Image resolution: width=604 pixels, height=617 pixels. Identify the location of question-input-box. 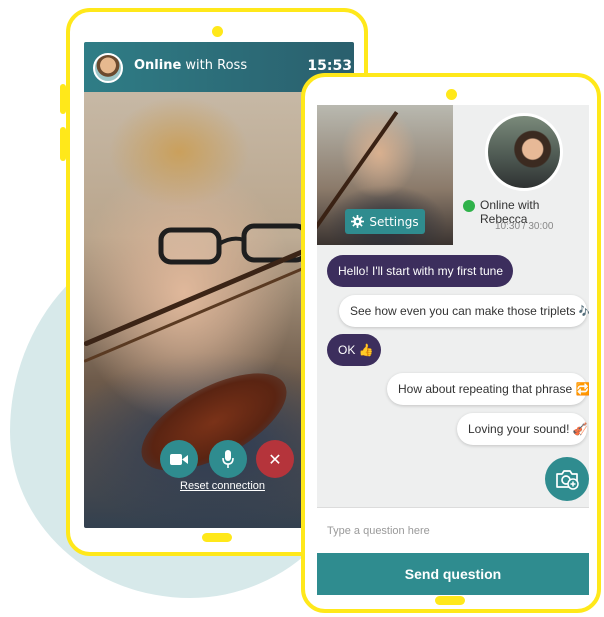
(453, 530).